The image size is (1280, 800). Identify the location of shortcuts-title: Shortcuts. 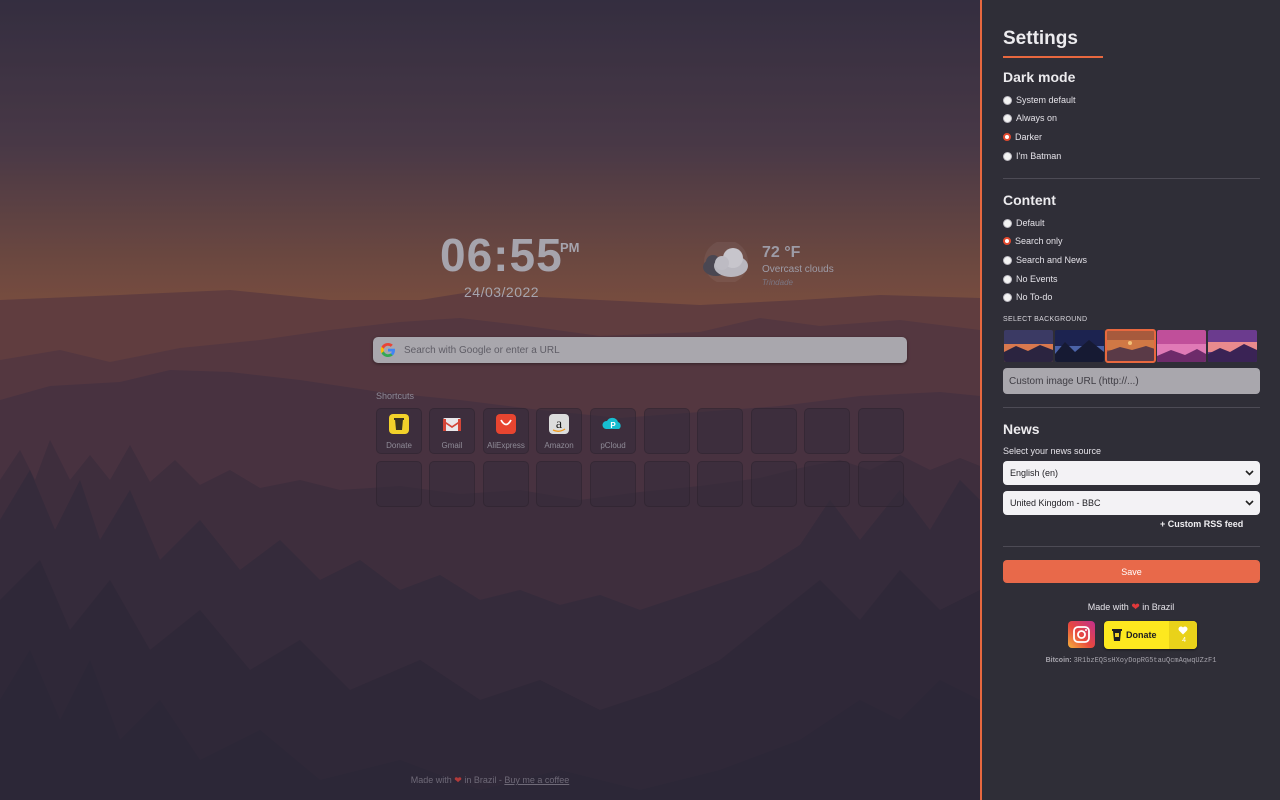
(395, 396).